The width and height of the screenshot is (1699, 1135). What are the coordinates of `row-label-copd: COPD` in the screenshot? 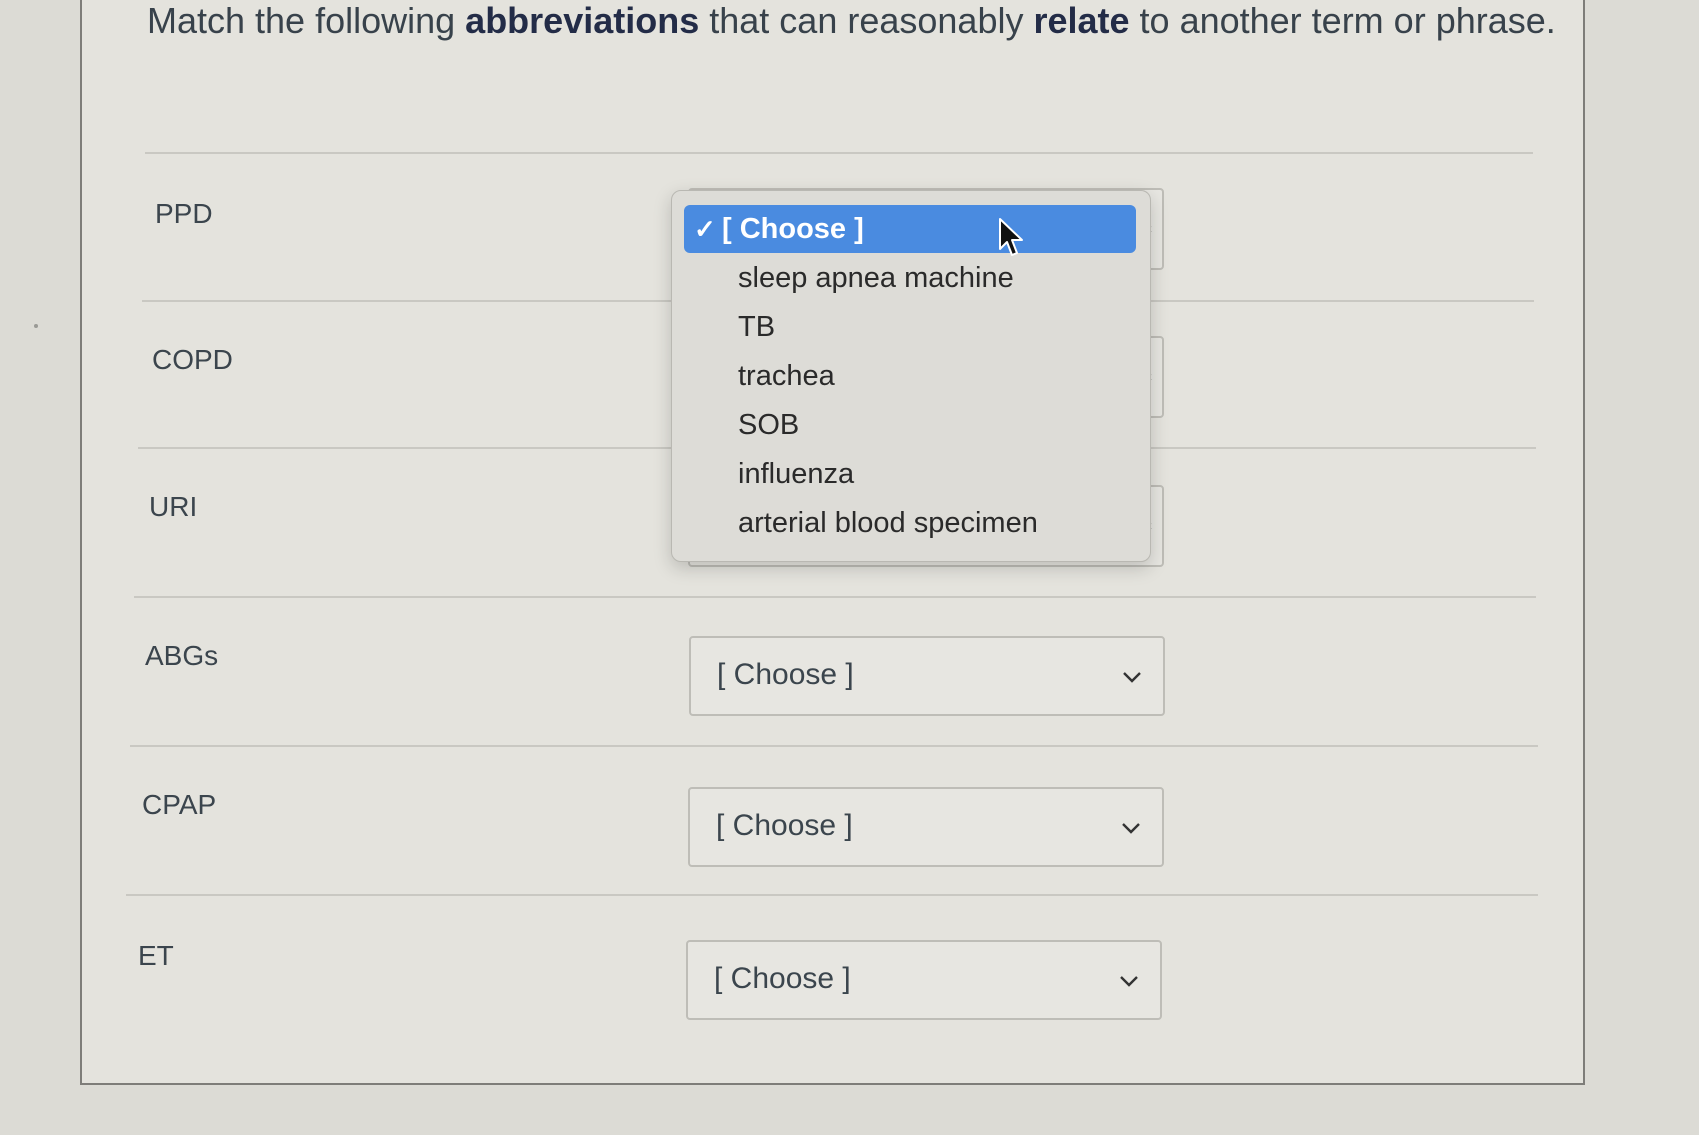 It's located at (192, 359).